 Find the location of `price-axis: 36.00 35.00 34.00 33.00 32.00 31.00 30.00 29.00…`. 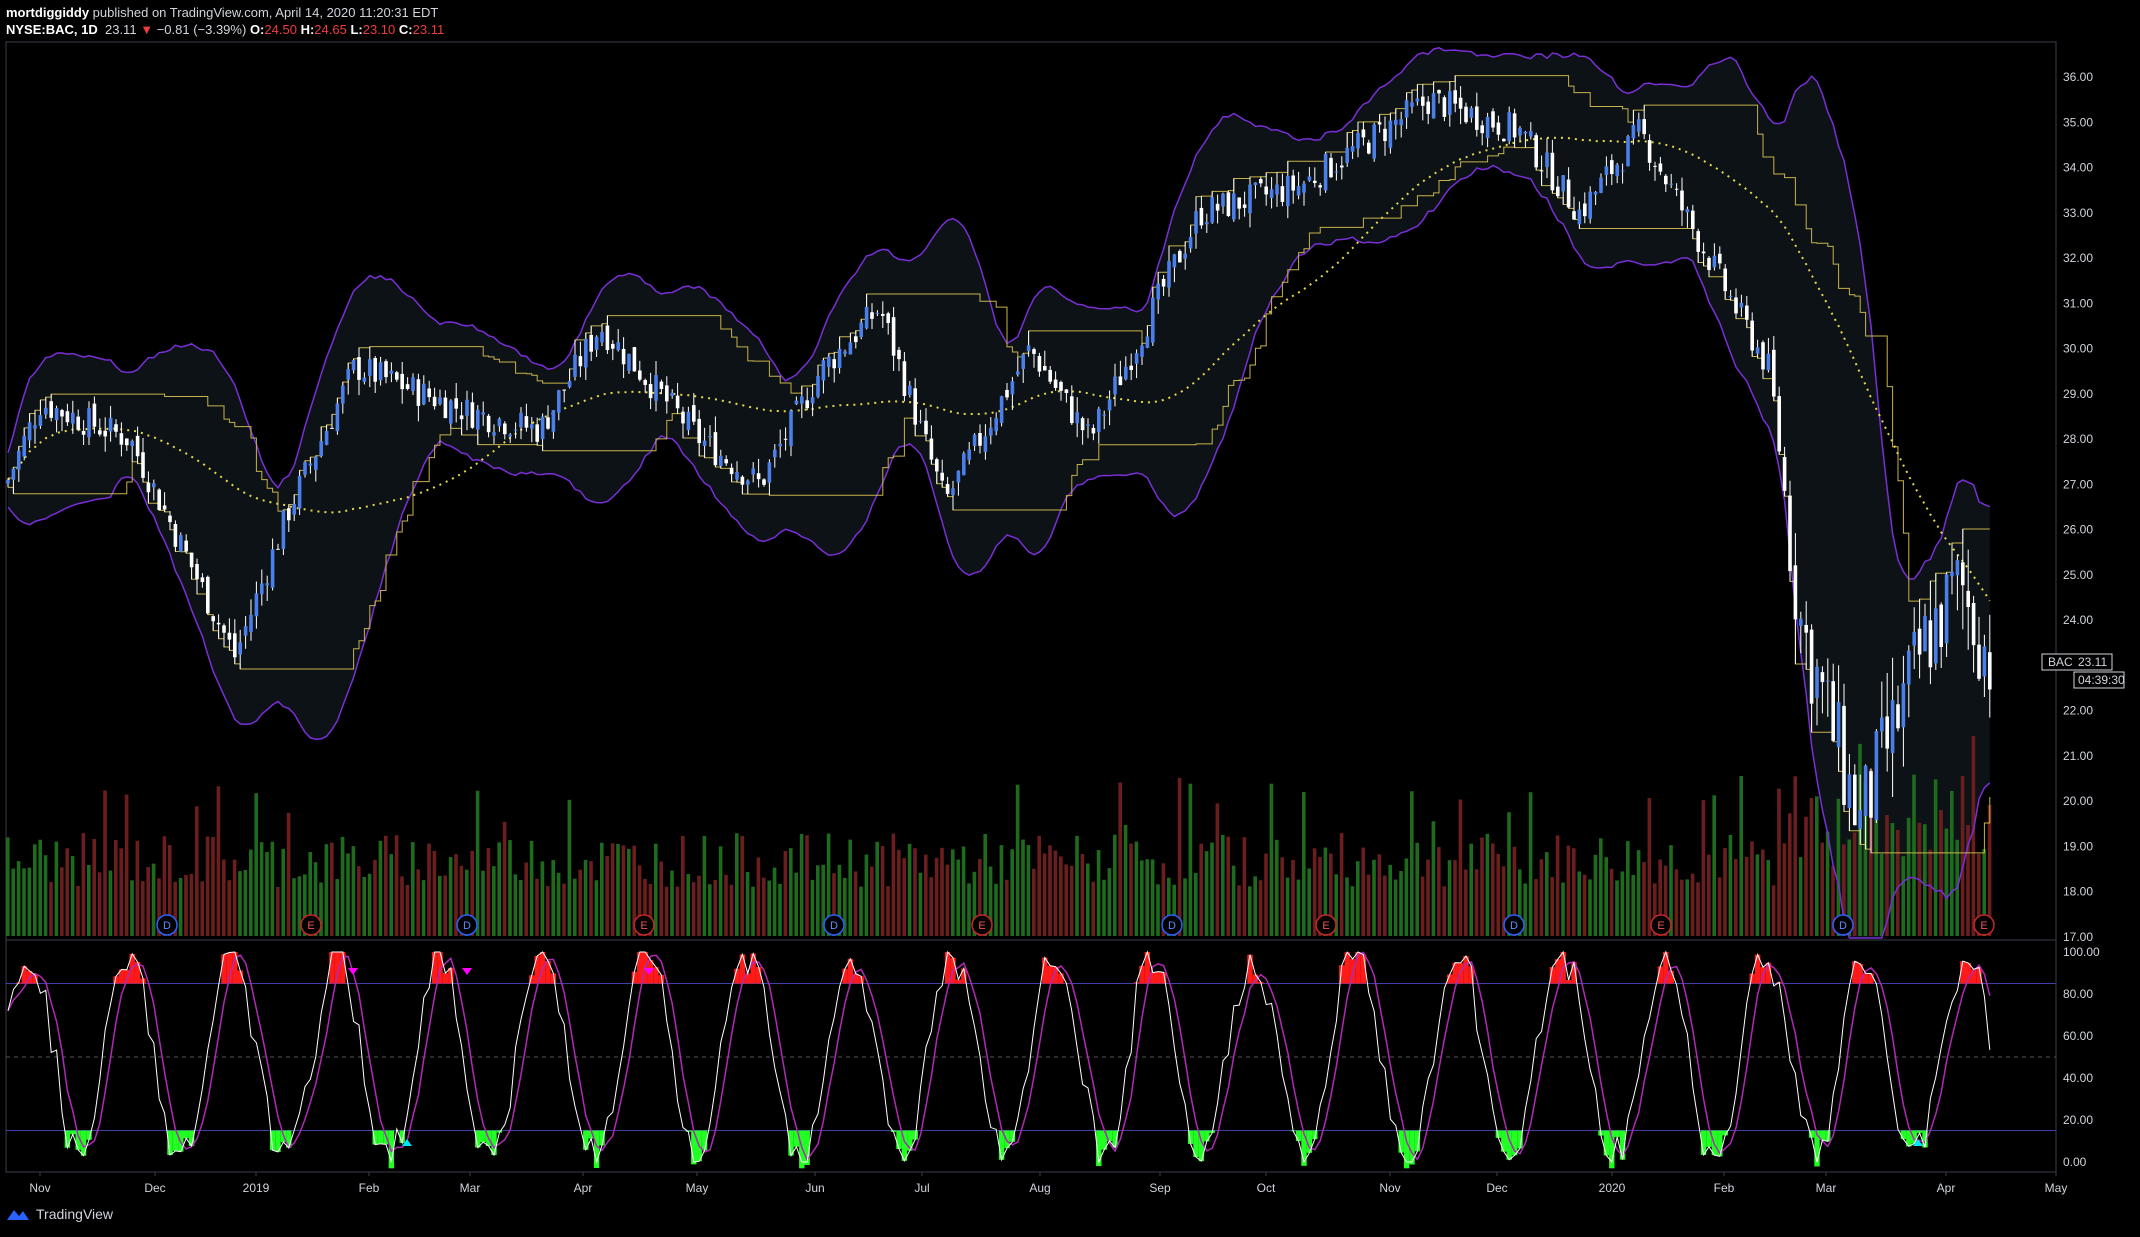

price-axis: 36.00 35.00 34.00 33.00 32.00 31.00 30.00 29.00… is located at coordinates (2078, 507).